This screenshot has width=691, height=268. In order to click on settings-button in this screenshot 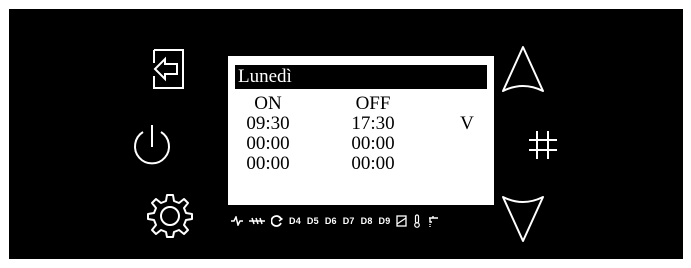, I will do `click(170, 216)`.